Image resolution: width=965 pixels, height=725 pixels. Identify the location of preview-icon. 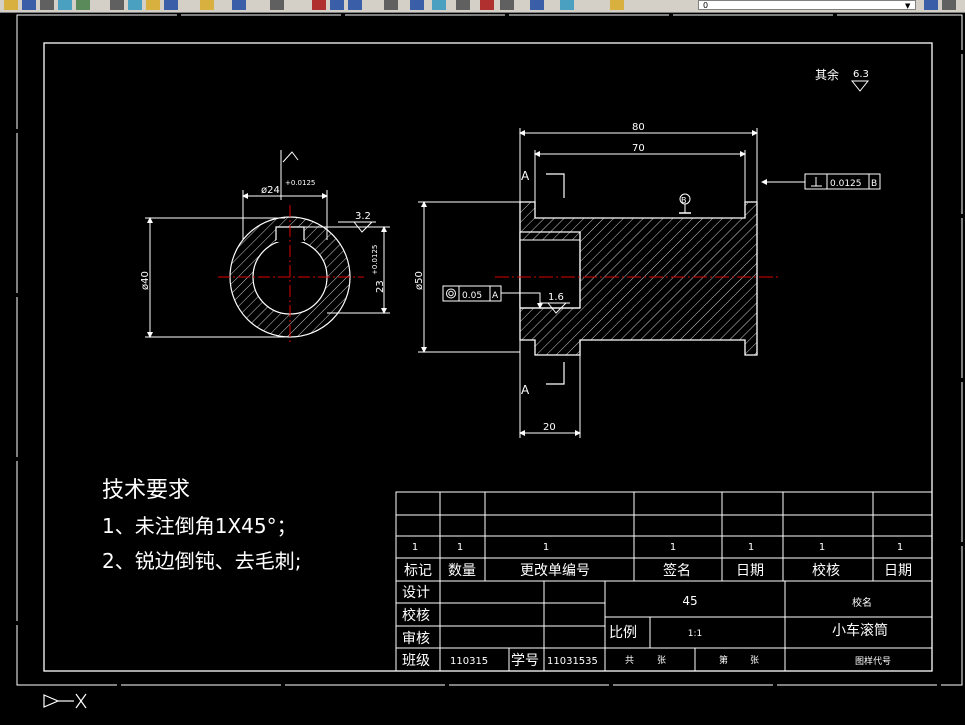
(65, 5).